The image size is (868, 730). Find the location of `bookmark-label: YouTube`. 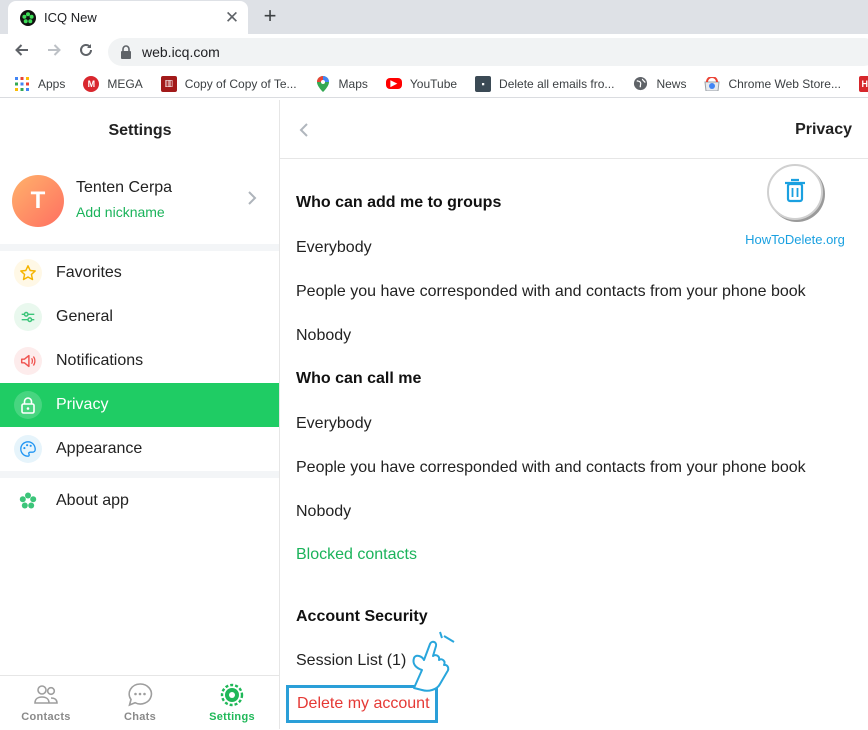

bookmark-label: YouTube is located at coordinates (433, 83).